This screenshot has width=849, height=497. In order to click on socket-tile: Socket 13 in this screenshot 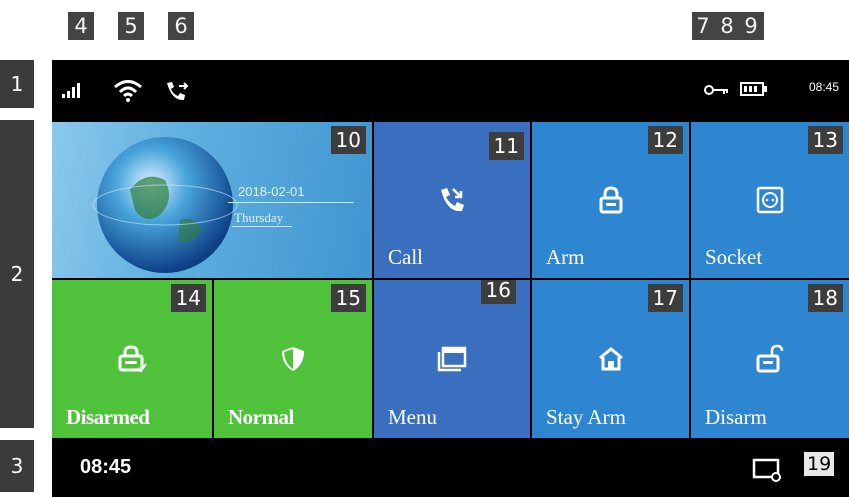, I will do `click(770, 200)`.